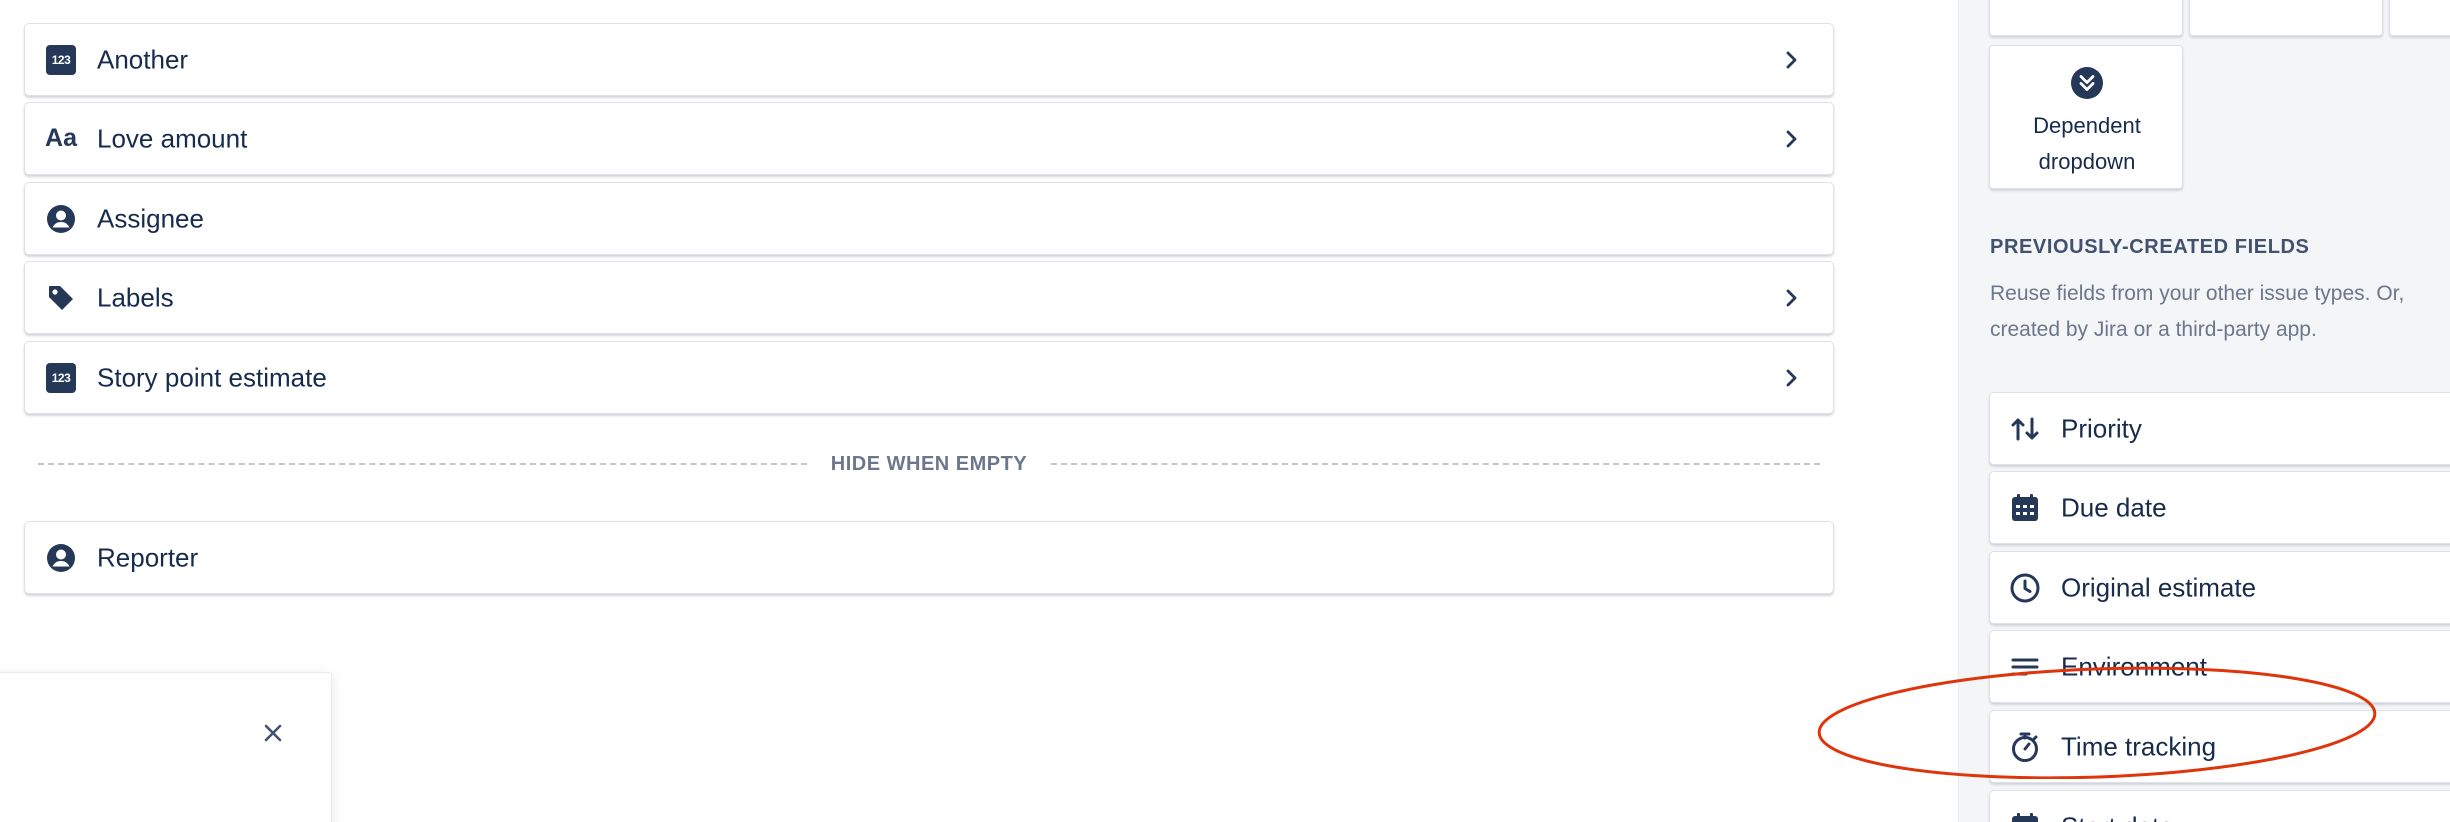 Image resolution: width=2450 pixels, height=822 pixels. What do you see at coordinates (929, 138) in the screenshot?
I see `field-row-love-amount: Aa Love amount` at bounding box center [929, 138].